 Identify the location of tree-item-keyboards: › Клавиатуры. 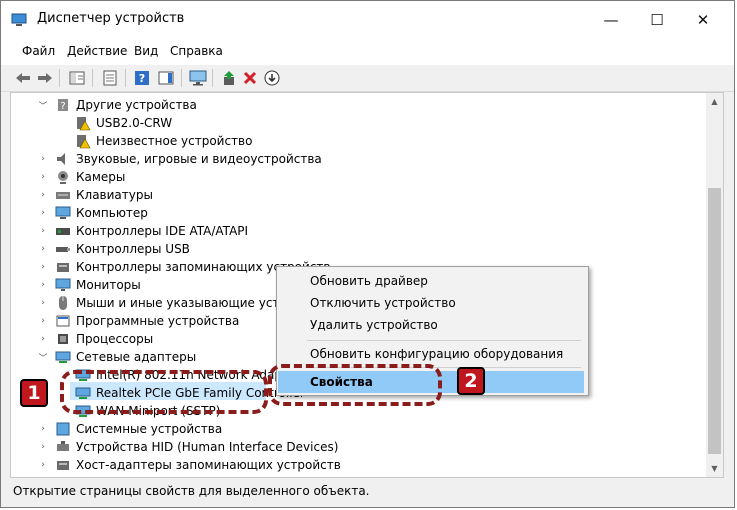
(361, 195).